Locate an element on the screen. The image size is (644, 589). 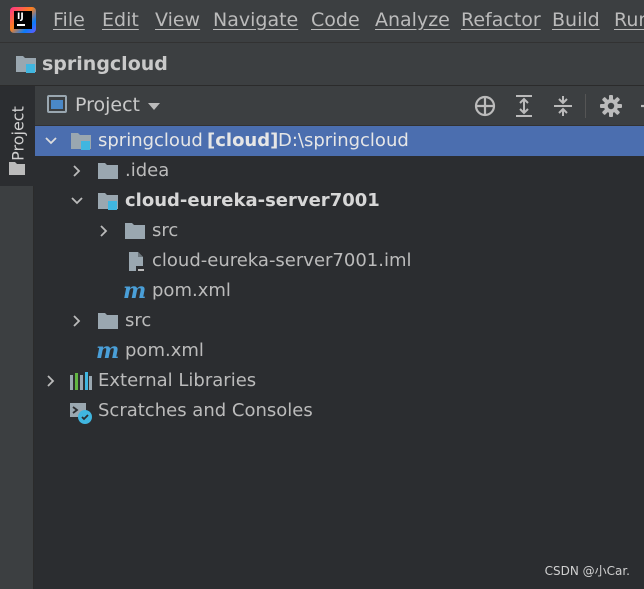
menu-edit: Edit is located at coordinates (120, 20).